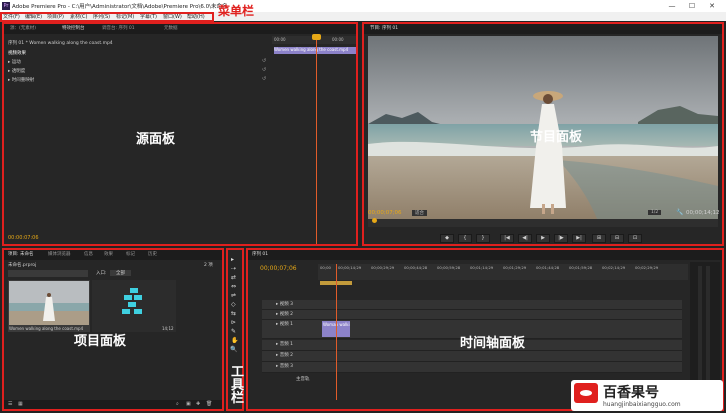 The height and width of the screenshot is (413, 726). What do you see at coordinates (20, 254) in the screenshot?
I see `tab-project: 项目: 未命名` at bounding box center [20, 254].